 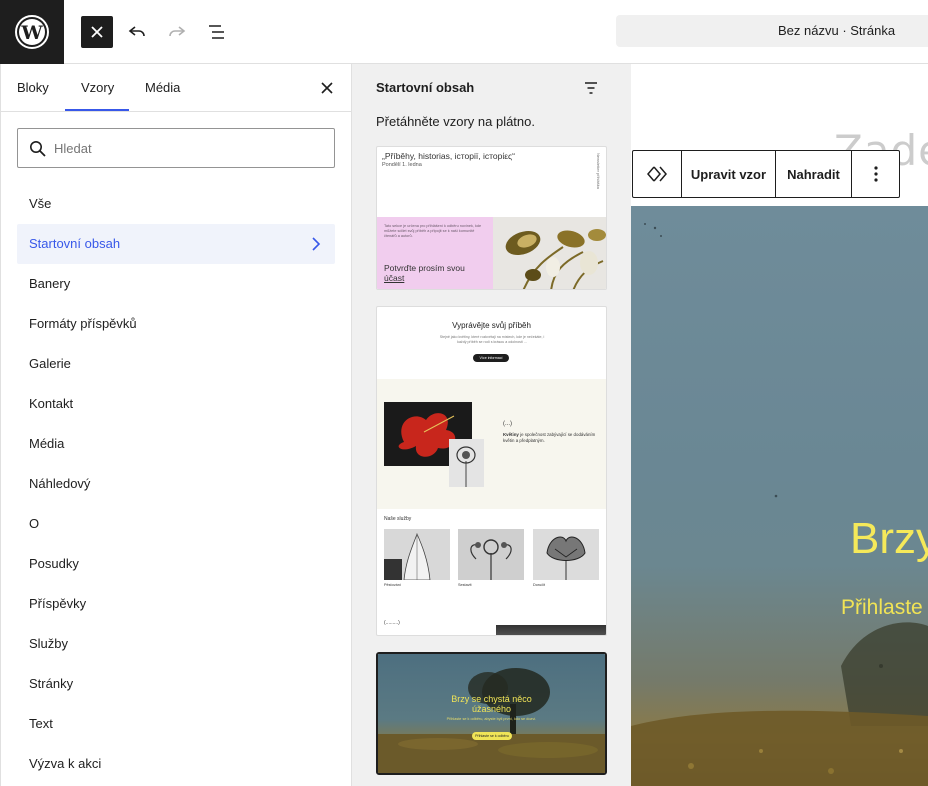 What do you see at coordinates (176, 564) in the screenshot?
I see `category-posudky: Posudky` at bounding box center [176, 564].